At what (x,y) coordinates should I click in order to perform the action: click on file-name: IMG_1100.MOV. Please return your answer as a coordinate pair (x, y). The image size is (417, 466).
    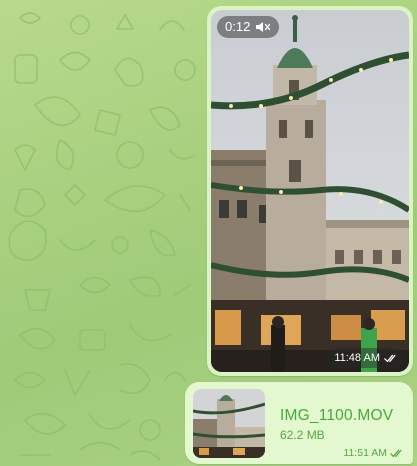
    Looking at the image, I should click on (336, 416).